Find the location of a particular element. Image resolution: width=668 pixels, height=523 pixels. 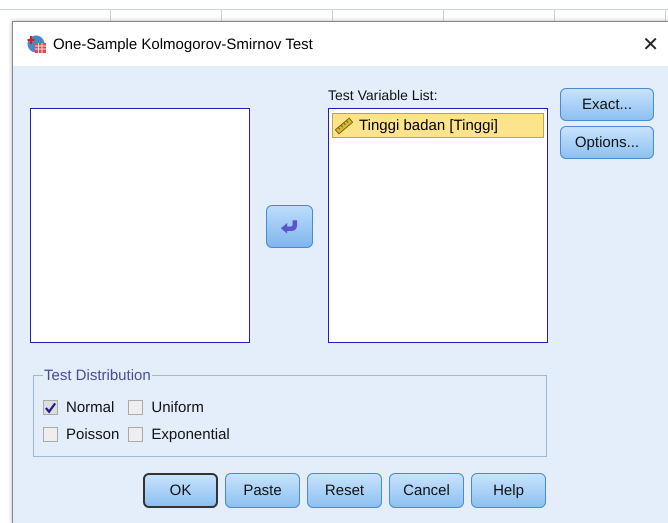

table-icon is located at coordinates (37, 44).